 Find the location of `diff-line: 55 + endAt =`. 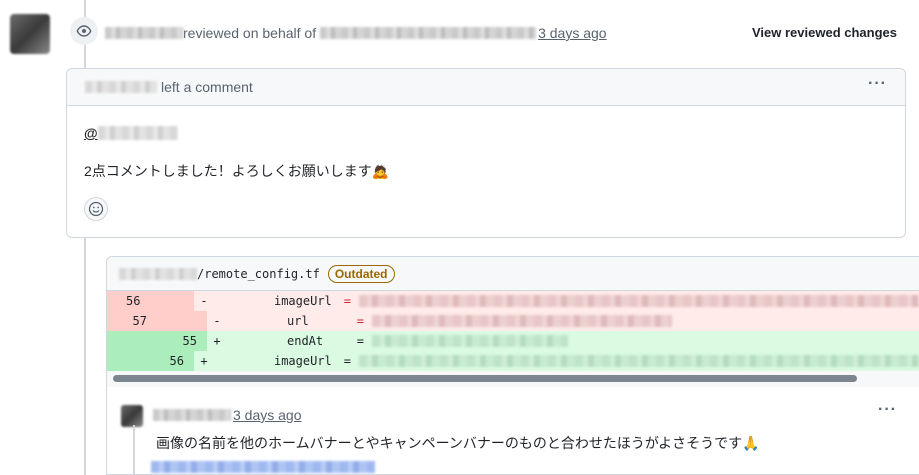

diff-line: 55 + endAt = is located at coordinates (513, 341).